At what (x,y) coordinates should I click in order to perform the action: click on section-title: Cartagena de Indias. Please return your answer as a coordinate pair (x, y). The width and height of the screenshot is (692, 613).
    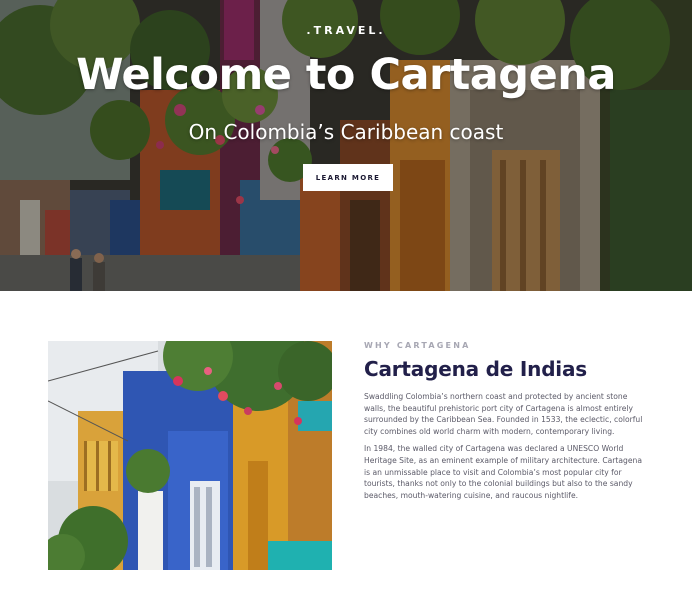
    Looking at the image, I should click on (475, 369).